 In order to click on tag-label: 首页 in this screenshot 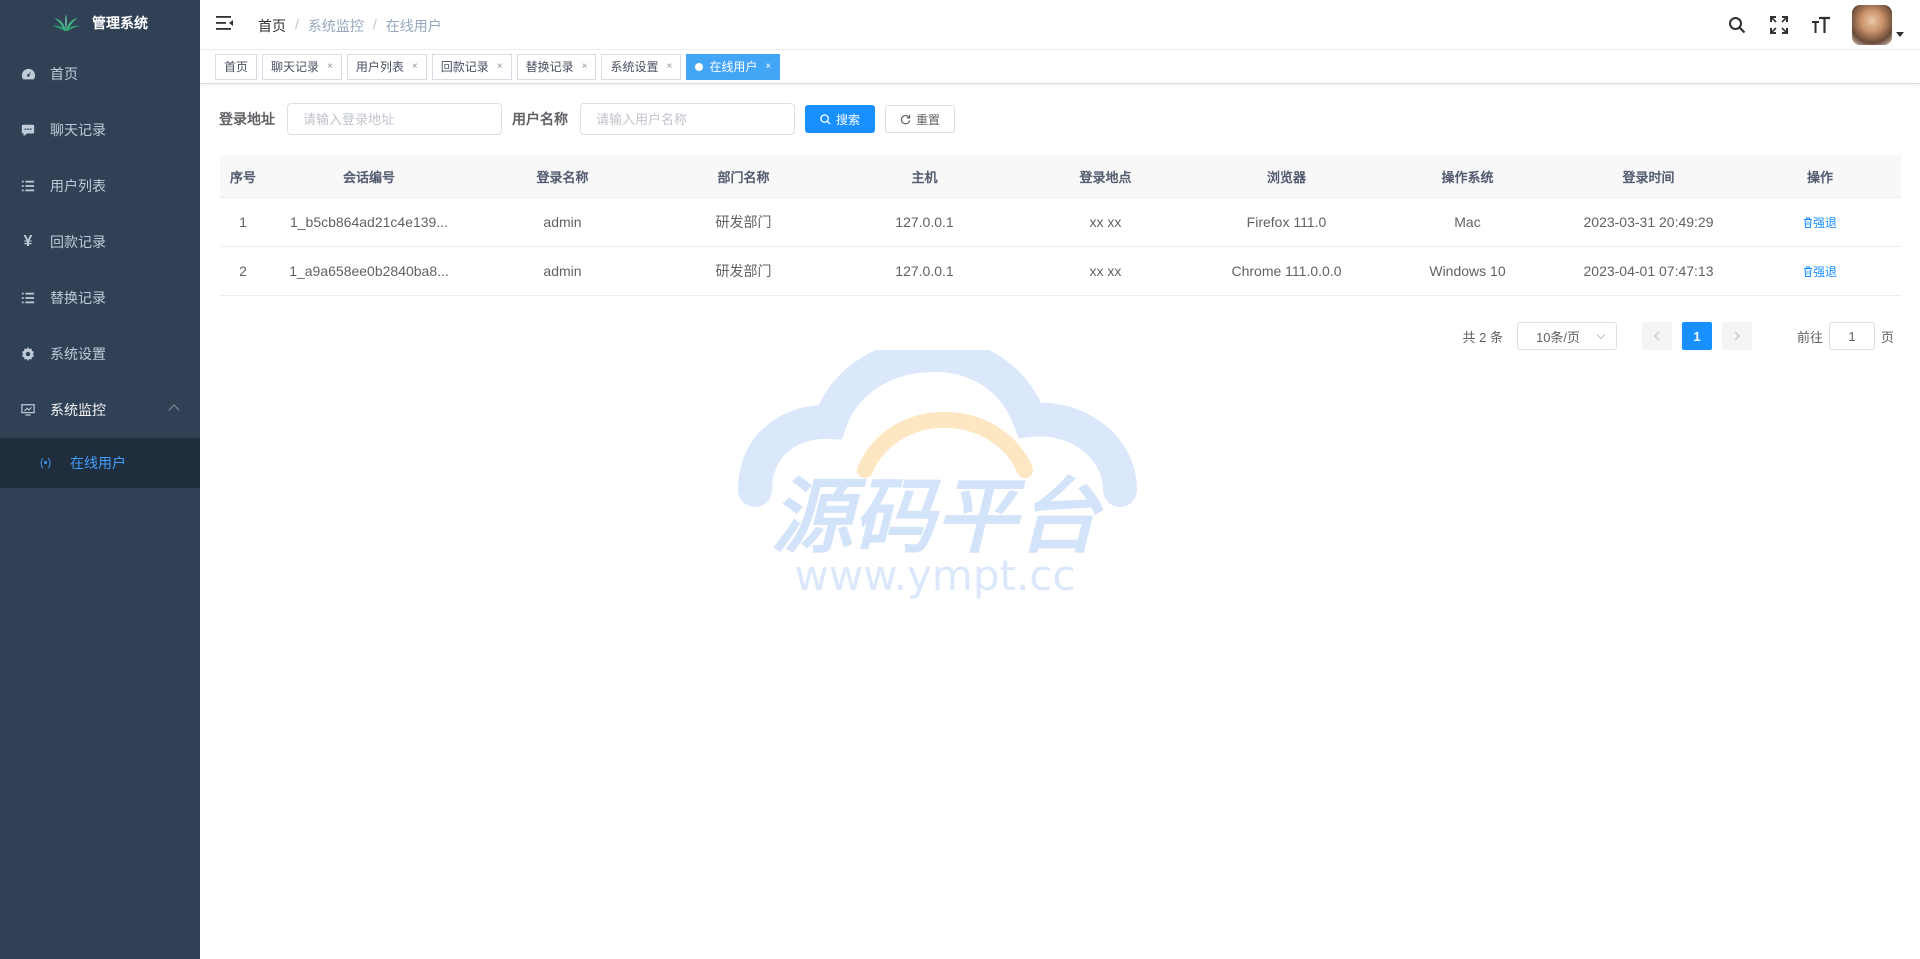, I will do `click(236, 66)`.